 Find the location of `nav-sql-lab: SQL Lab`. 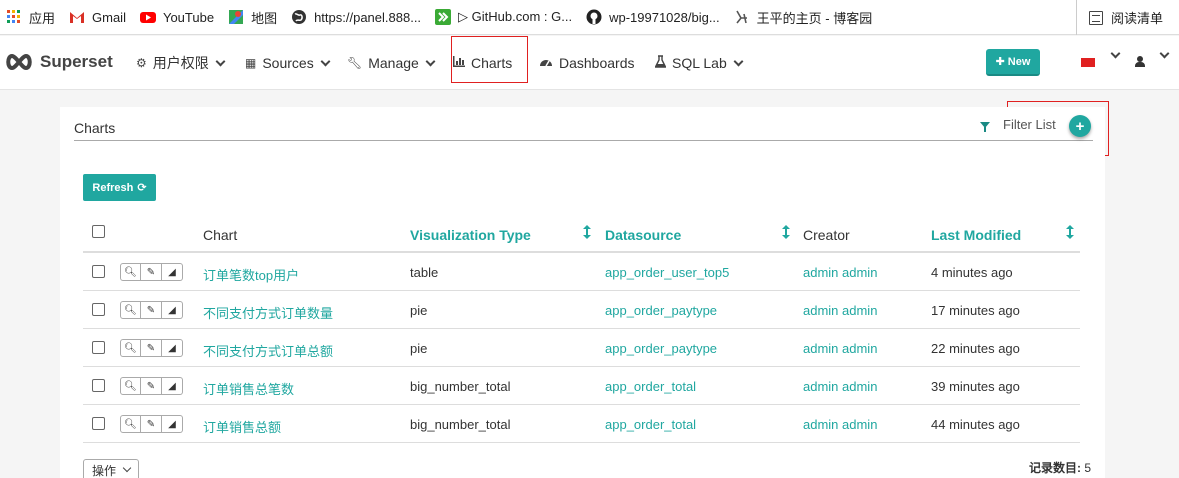

nav-sql-lab: SQL Lab is located at coordinates (699, 63).